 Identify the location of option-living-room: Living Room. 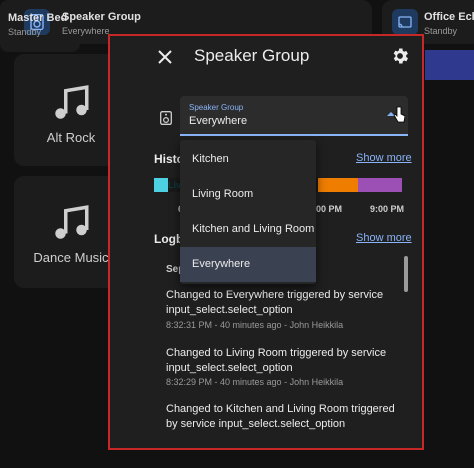
(248, 194).